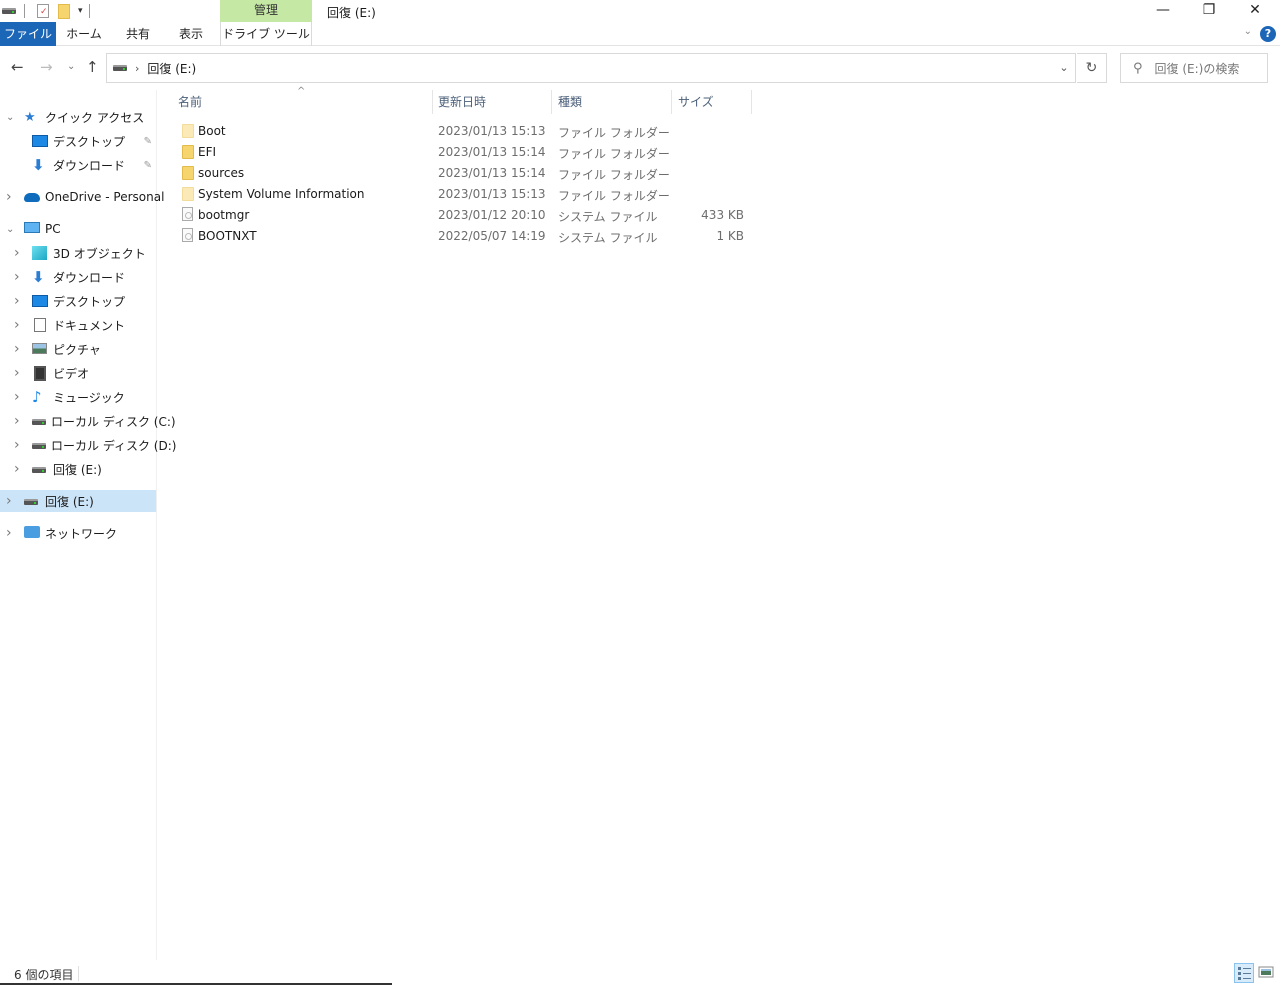  I want to click on file-date: 2023/01/13 15:13, so click(492, 194).